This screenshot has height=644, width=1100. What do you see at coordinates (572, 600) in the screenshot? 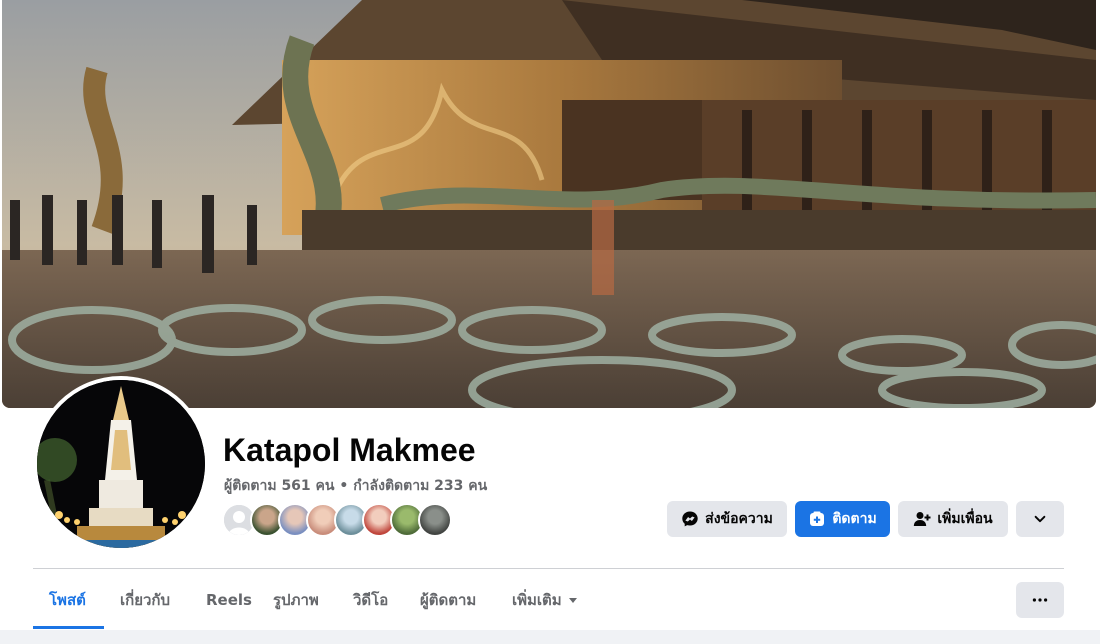
I see `caret-down-icon` at bounding box center [572, 600].